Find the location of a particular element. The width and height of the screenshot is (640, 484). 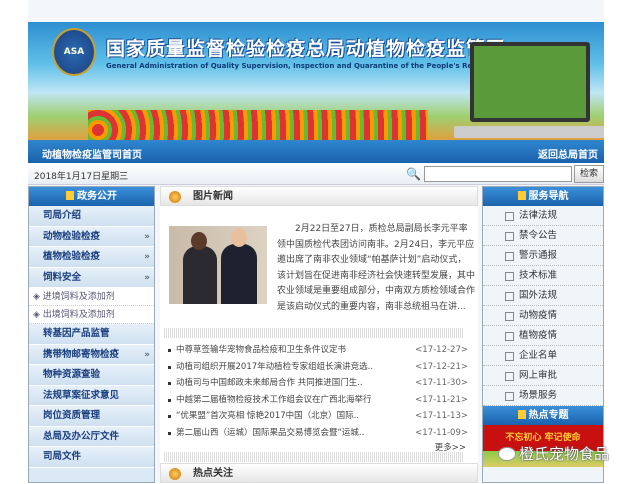

sidebar-title: 政务公开 is located at coordinates (91, 196).